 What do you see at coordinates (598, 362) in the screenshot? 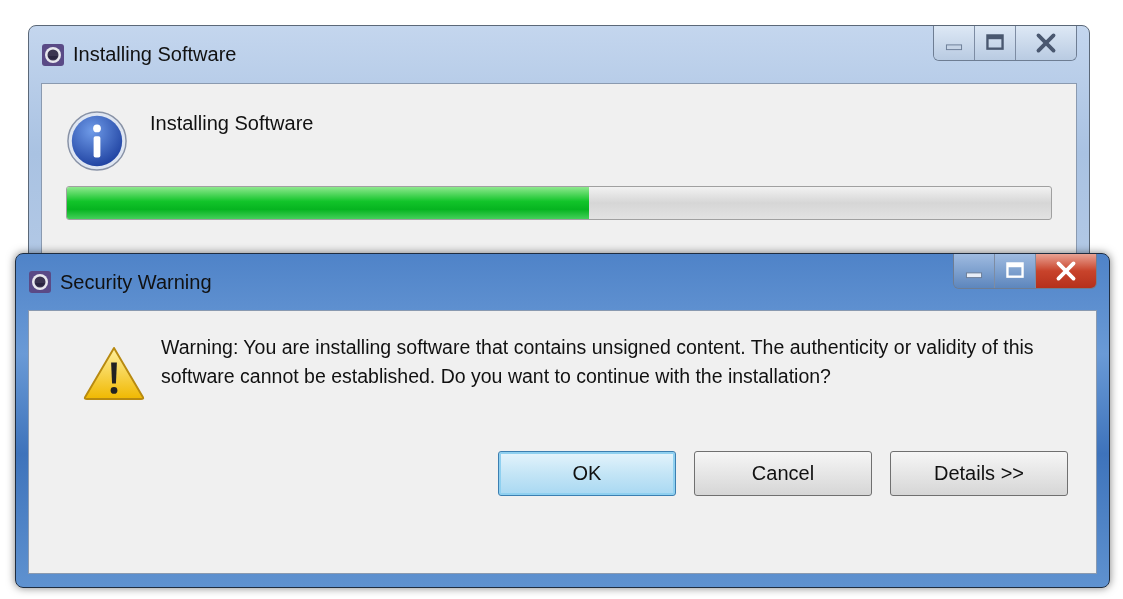
I see `warning-message: Warning: You are installing software that contains unsigned content. The authenticity or validity of this software cannot be established. Do you want to continue with the installation?` at bounding box center [598, 362].